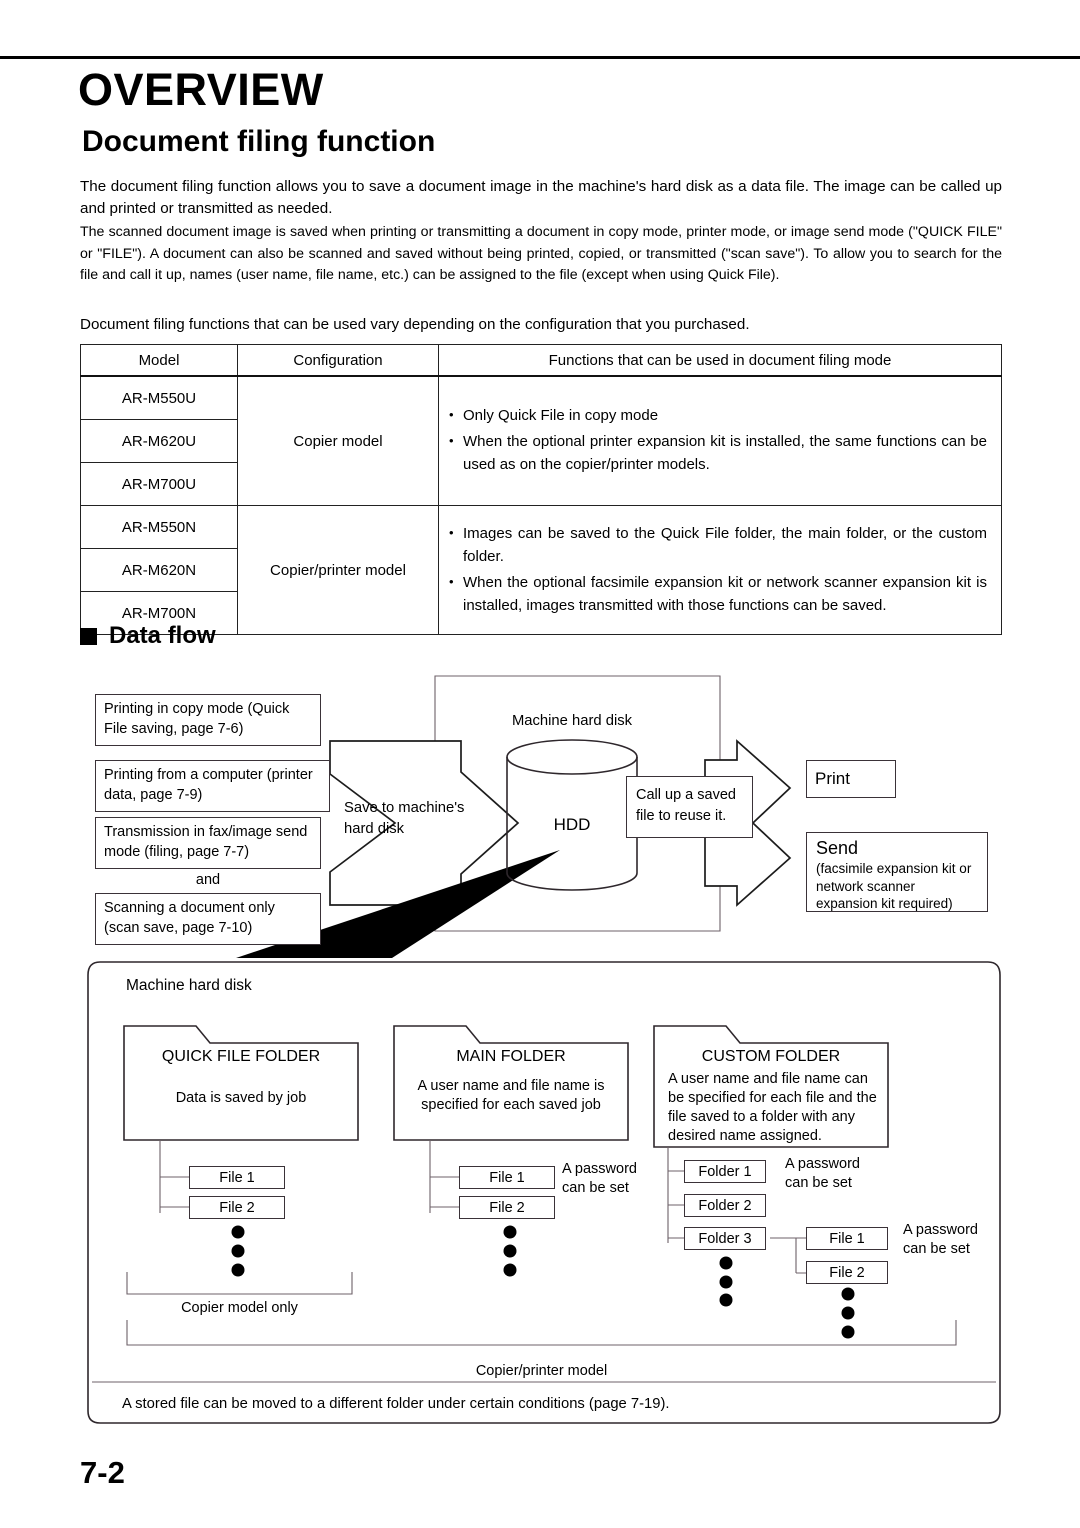 This screenshot has height=1528, width=1080. What do you see at coordinates (88, 636) in the screenshot?
I see `square-bullet-icon` at bounding box center [88, 636].